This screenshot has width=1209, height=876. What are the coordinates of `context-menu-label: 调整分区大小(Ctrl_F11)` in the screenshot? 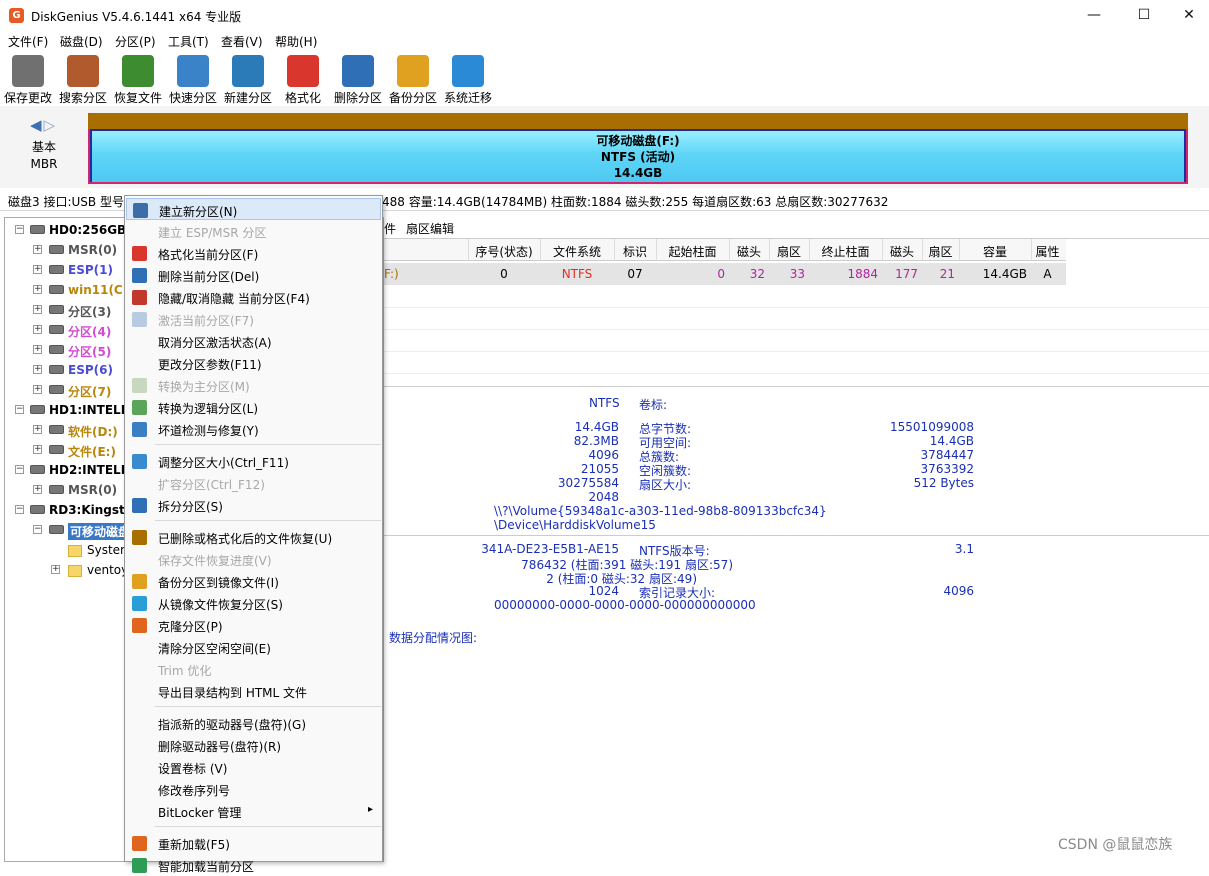 It's located at (223, 463).